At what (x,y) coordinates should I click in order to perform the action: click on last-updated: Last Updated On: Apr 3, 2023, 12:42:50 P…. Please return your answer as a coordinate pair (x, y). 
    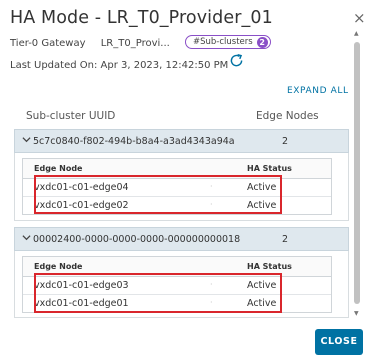
    Looking at the image, I should click on (119, 65).